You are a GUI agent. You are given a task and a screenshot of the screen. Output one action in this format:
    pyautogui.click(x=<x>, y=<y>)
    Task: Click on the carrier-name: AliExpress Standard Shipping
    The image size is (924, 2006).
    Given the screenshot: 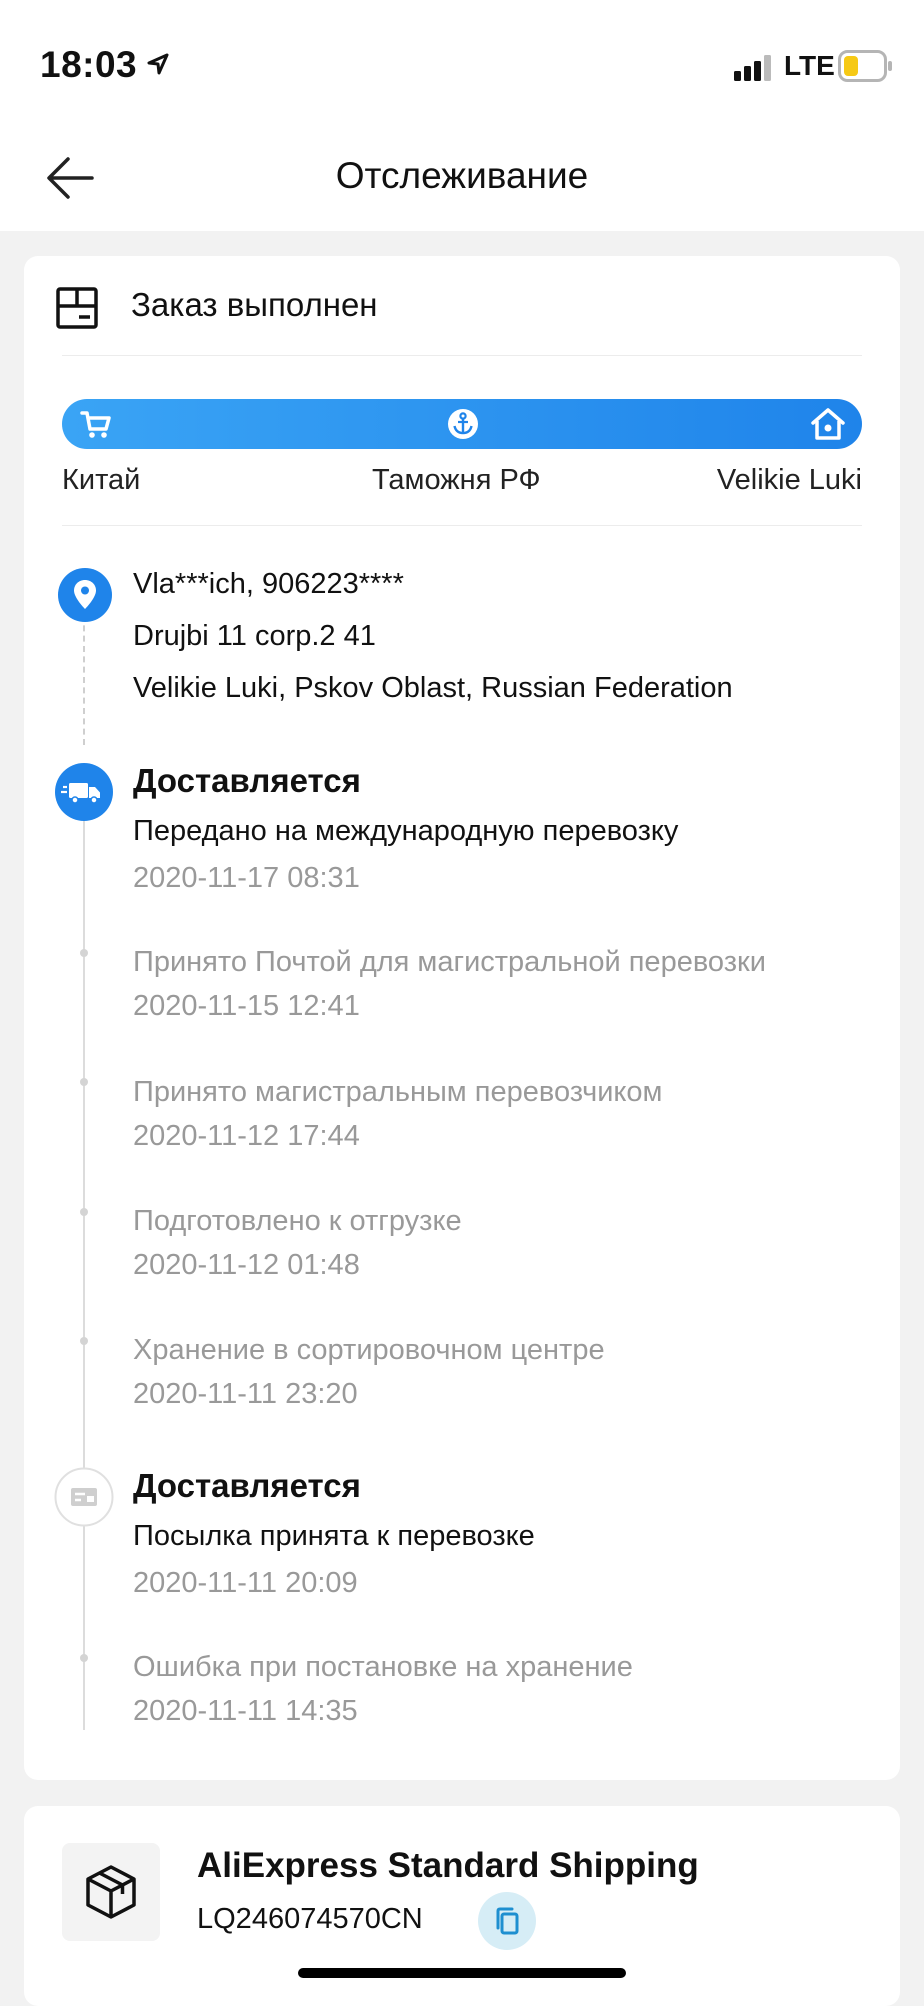 What is the action you would take?
    pyautogui.click(x=448, y=1865)
    